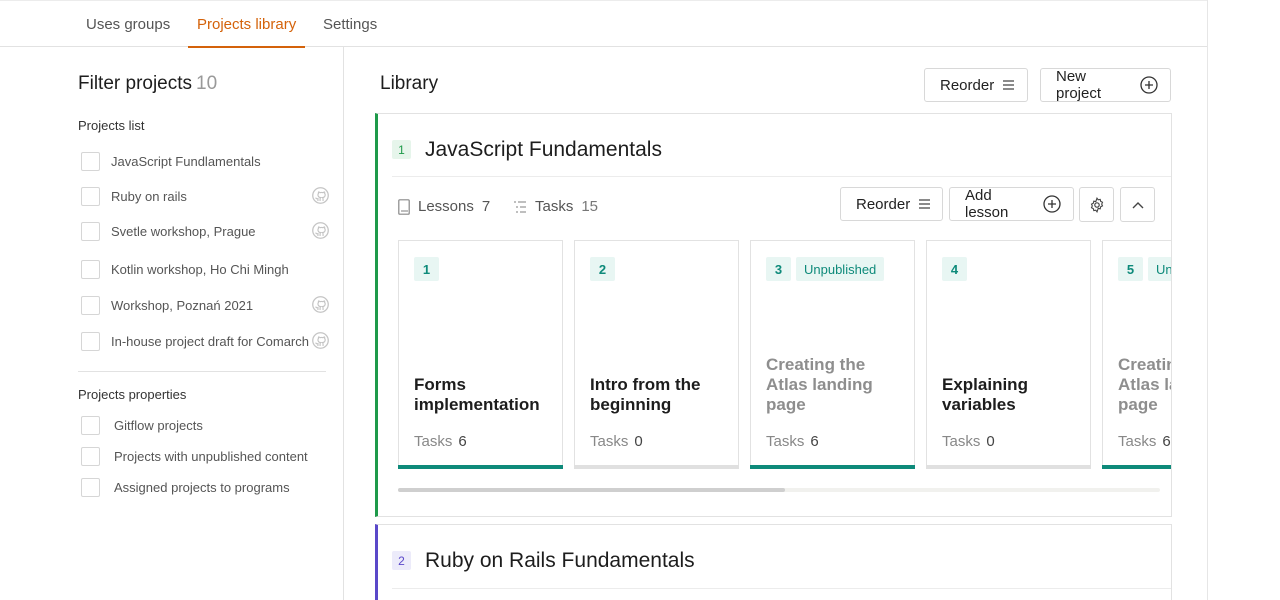  Describe the element at coordinates (202, 487) in the screenshot. I see `property-filter-label: Assigned projects to programs` at that location.